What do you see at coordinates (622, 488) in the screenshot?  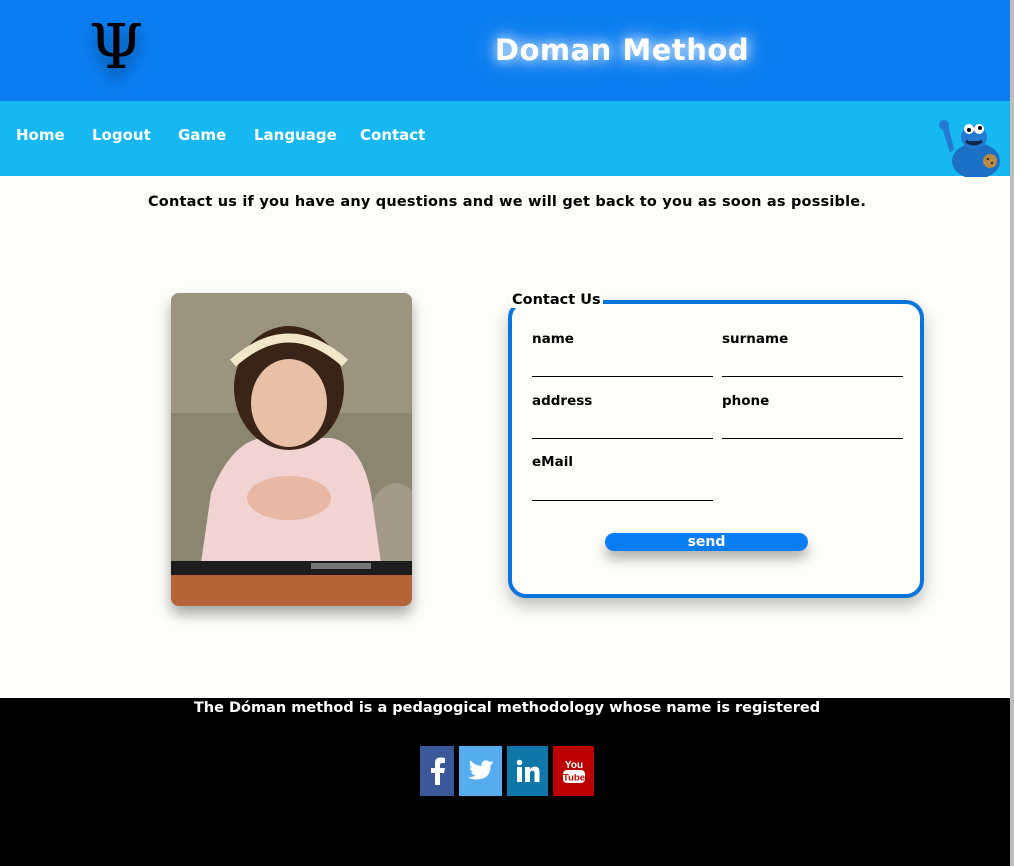 I see `email-field` at bounding box center [622, 488].